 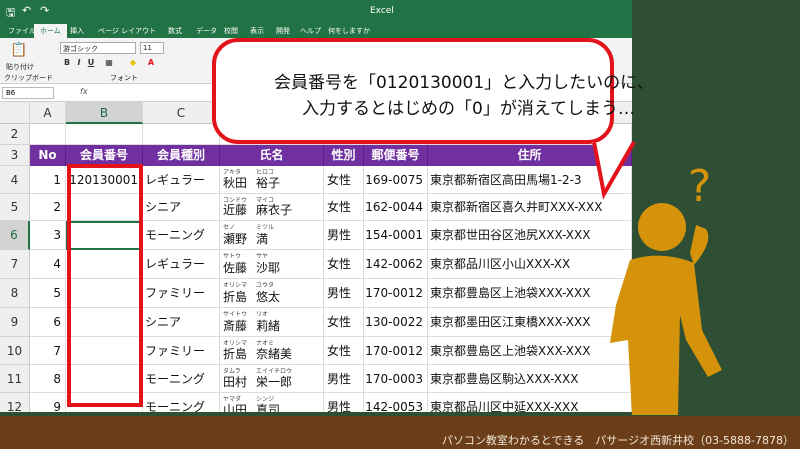 I want to click on tab-page-layout: ページ レイアウト, so click(x=127, y=31).